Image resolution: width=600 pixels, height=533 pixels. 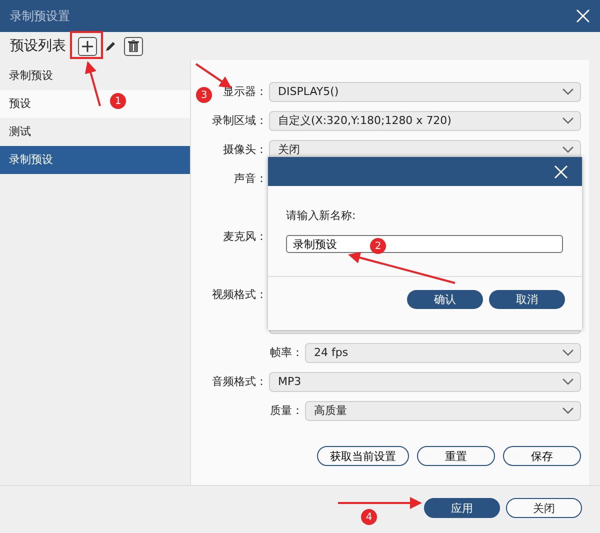 I want to click on trash-icon, so click(x=133, y=46).